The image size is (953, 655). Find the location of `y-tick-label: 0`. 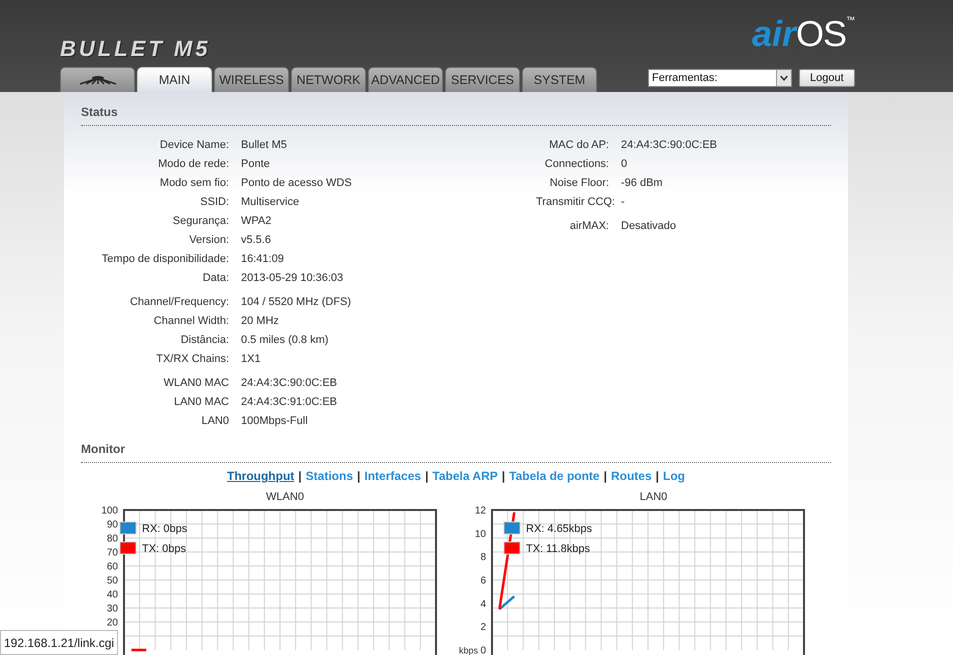

y-tick-label: 0 is located at coordinates (483, 650).